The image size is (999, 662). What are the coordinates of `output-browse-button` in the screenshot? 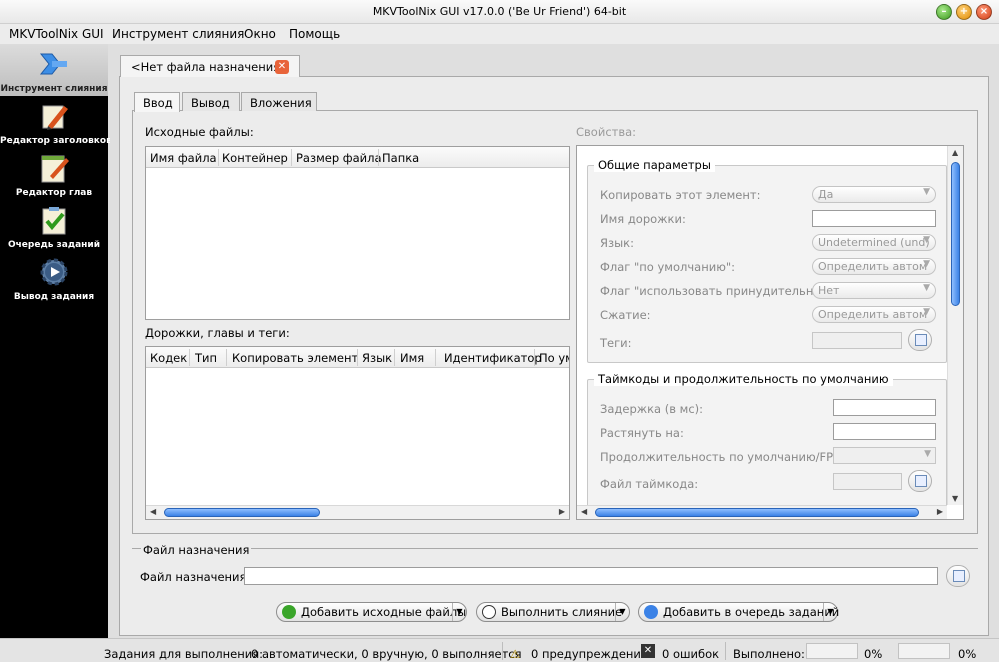 It's located at (958, 576).